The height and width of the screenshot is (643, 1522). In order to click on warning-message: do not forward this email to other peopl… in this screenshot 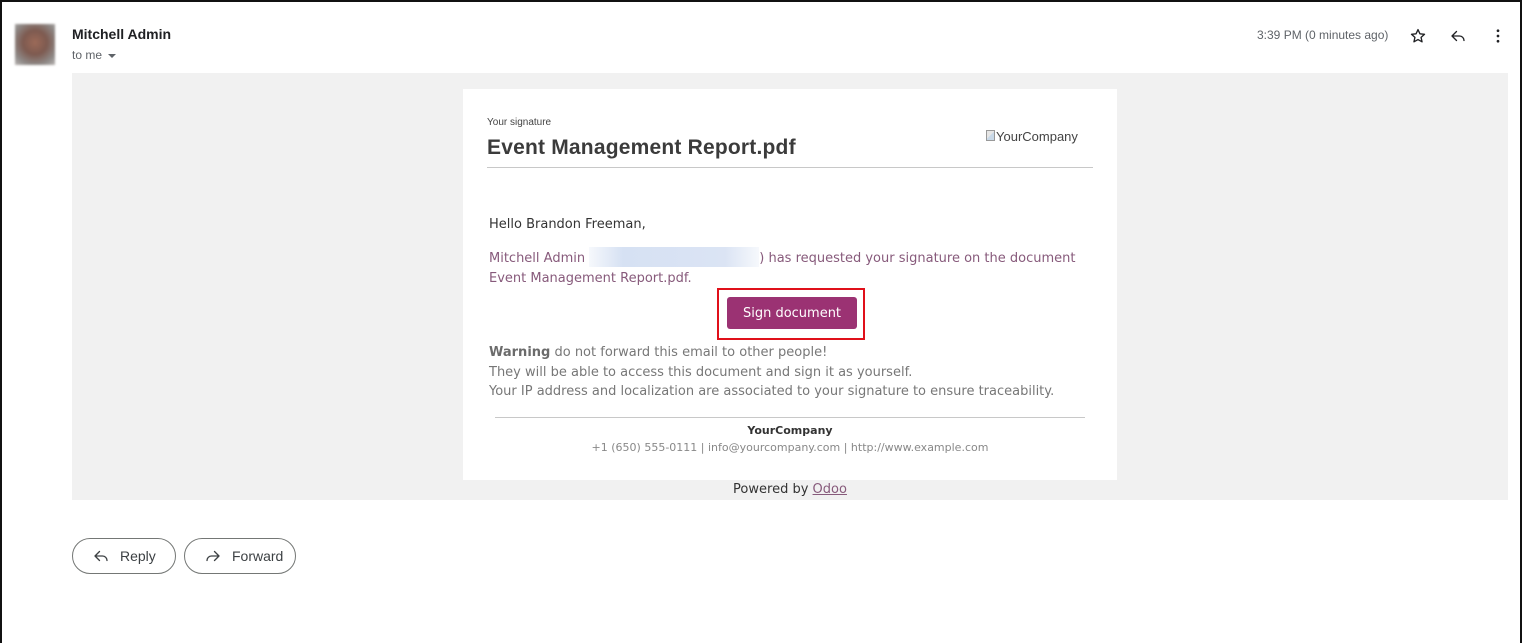, I will do `click(691, 352)`.